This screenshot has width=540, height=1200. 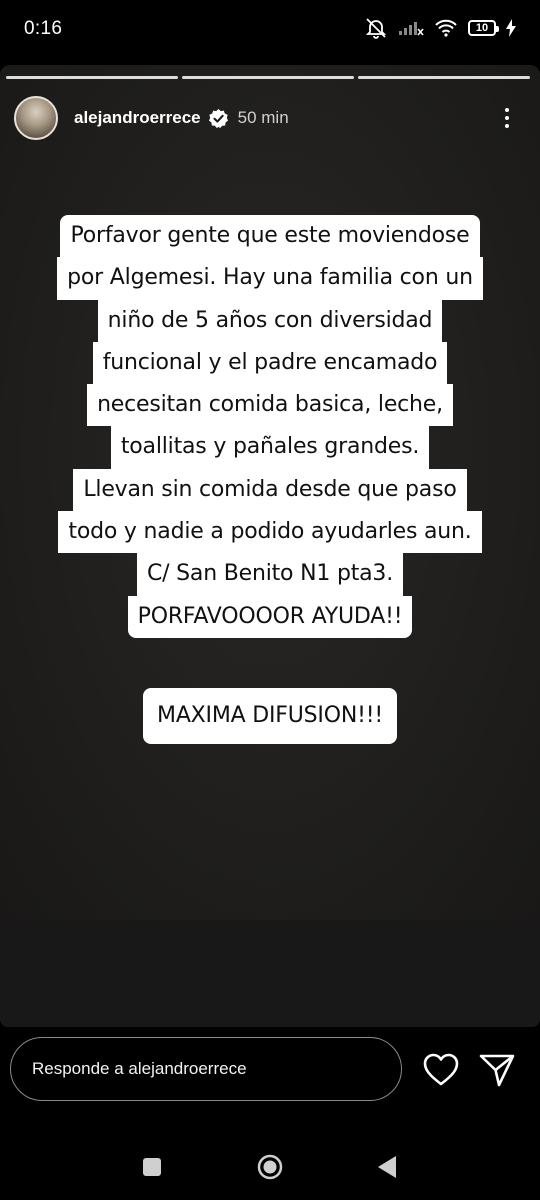 I want to click on story-text-line: necesitan comida basica, leche,, so click(x=270, y=405).